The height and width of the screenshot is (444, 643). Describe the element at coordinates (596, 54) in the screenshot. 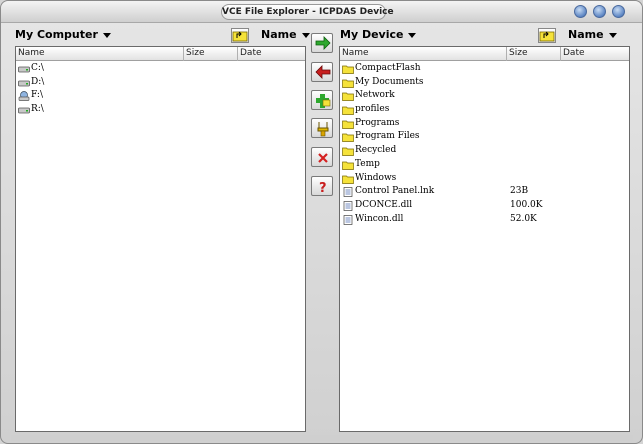

I see `right-col-date: Date` at that location.